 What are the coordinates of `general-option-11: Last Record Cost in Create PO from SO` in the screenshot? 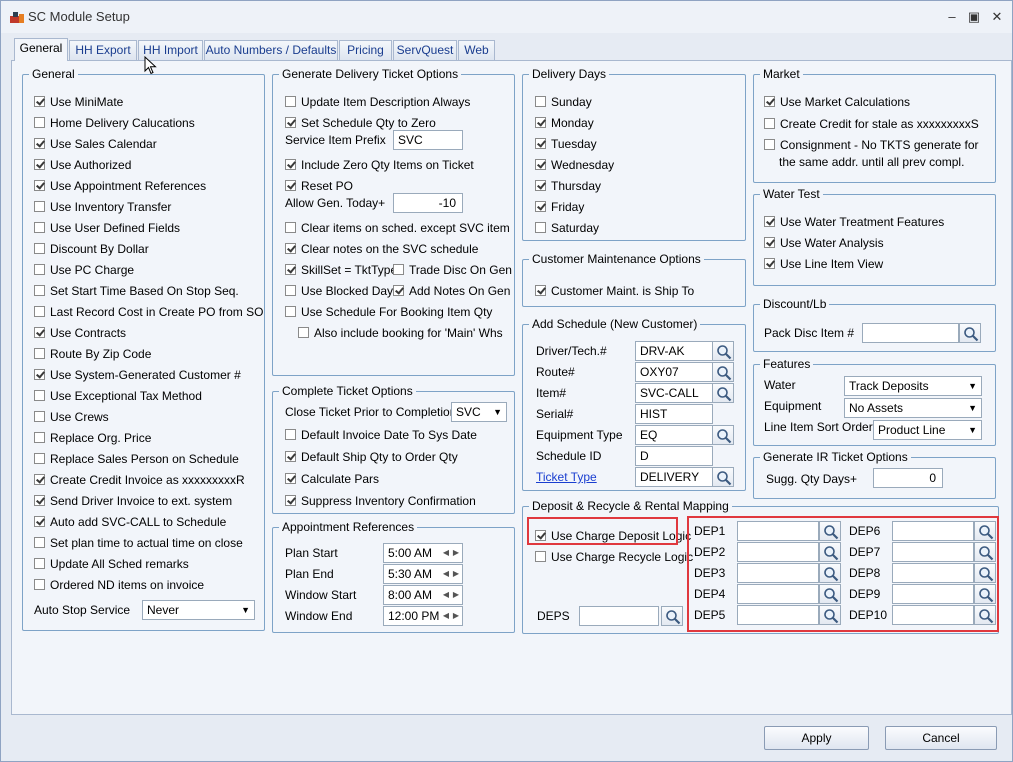 It's located at (148, 312).